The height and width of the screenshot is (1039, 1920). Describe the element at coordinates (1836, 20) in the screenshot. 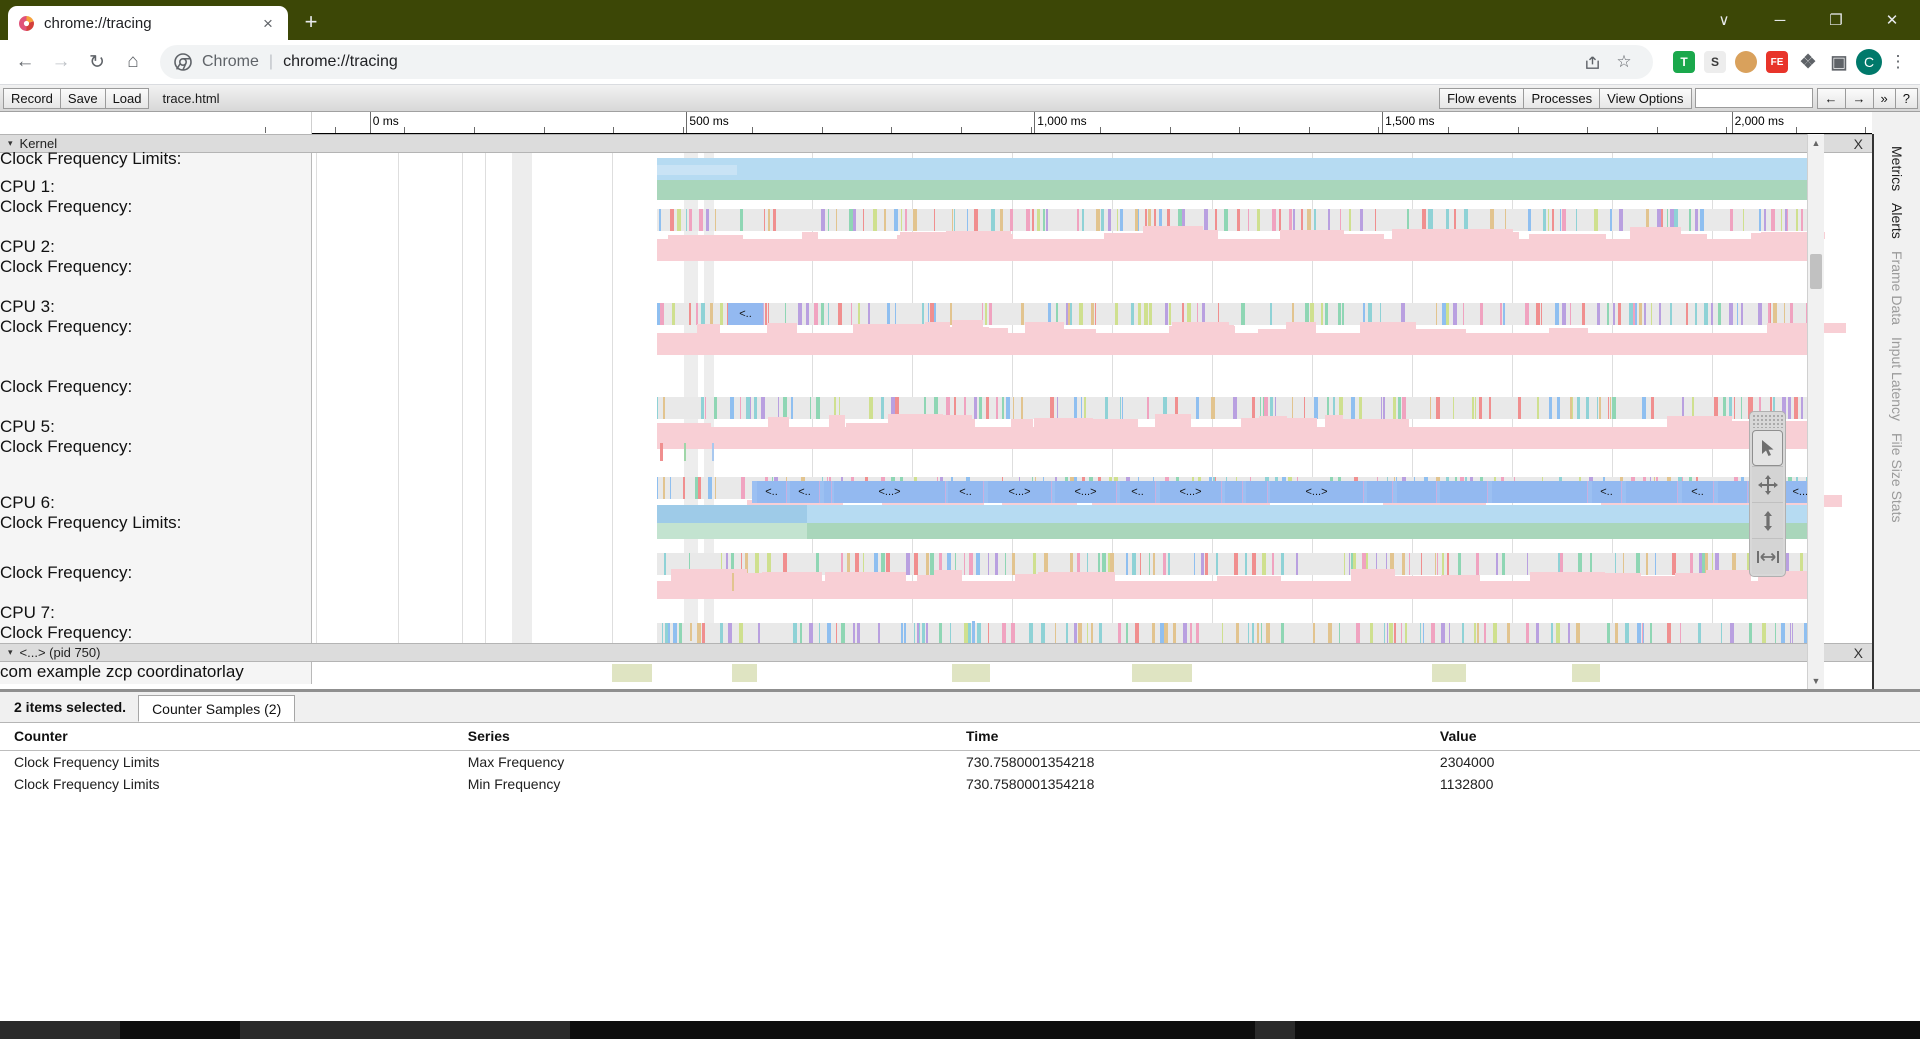

I see `maximize-button: ❐` at that location.